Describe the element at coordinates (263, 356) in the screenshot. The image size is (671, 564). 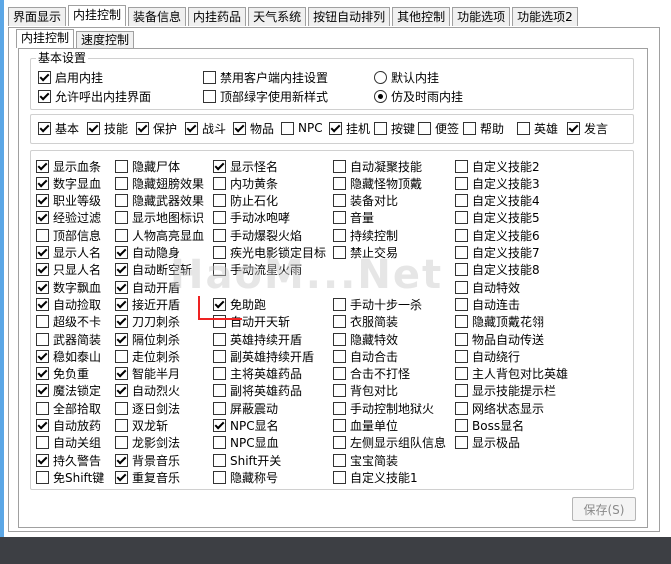
I see `option-c2-r11: 副英雄持续开盾` at that location.